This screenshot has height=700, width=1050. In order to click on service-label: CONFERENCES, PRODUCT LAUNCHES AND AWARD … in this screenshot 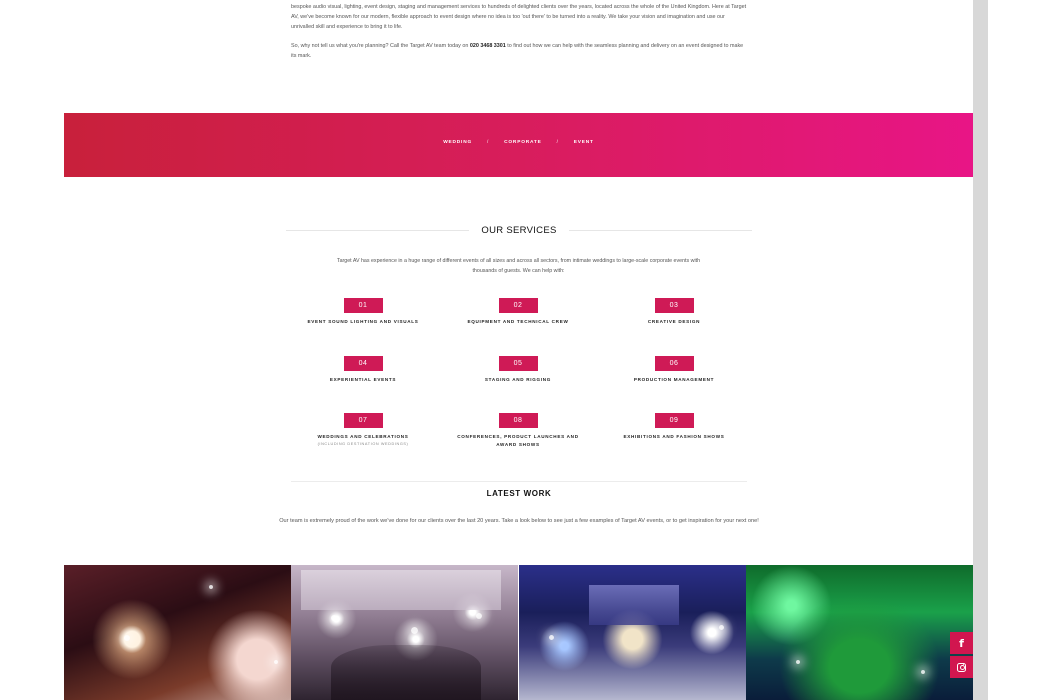, I will do `click(518, 440)`.